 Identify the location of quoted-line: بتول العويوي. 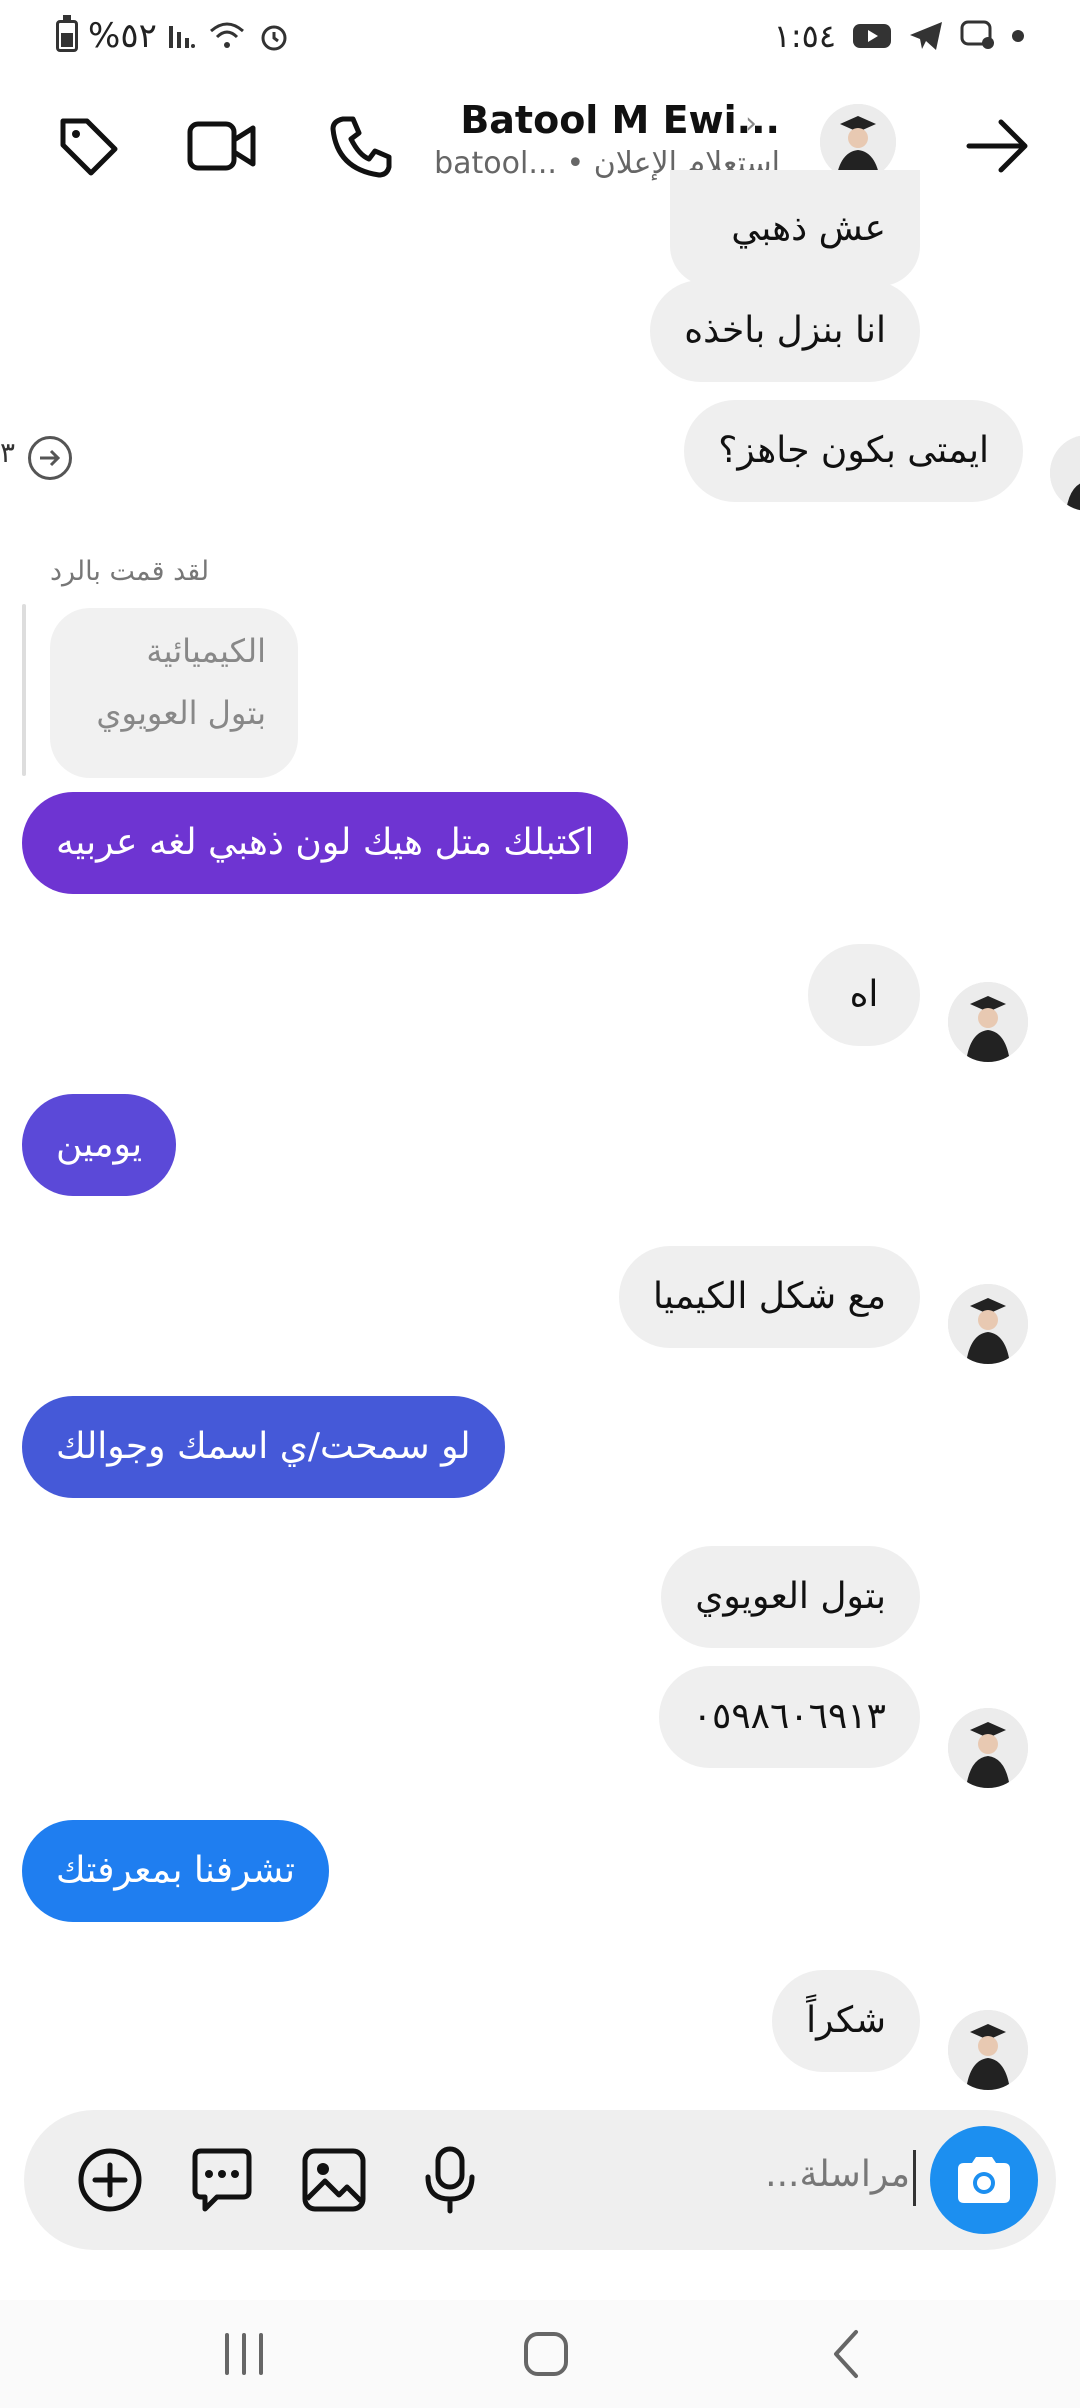
(181, 713).